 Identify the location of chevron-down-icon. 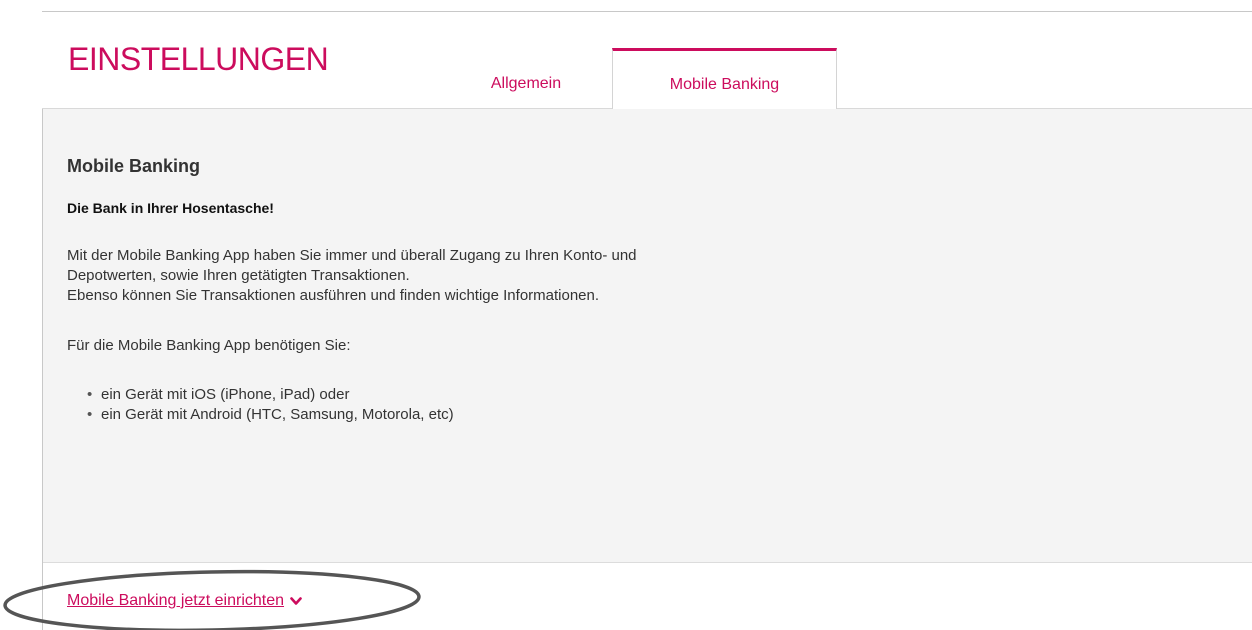
(296, 601).